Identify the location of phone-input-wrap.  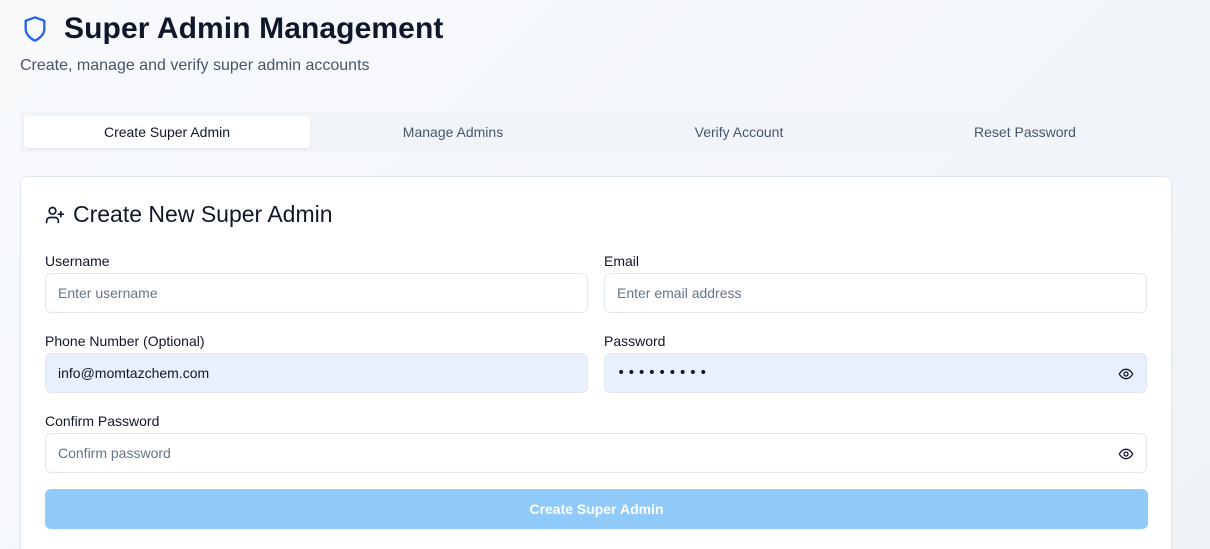
(316, 373).